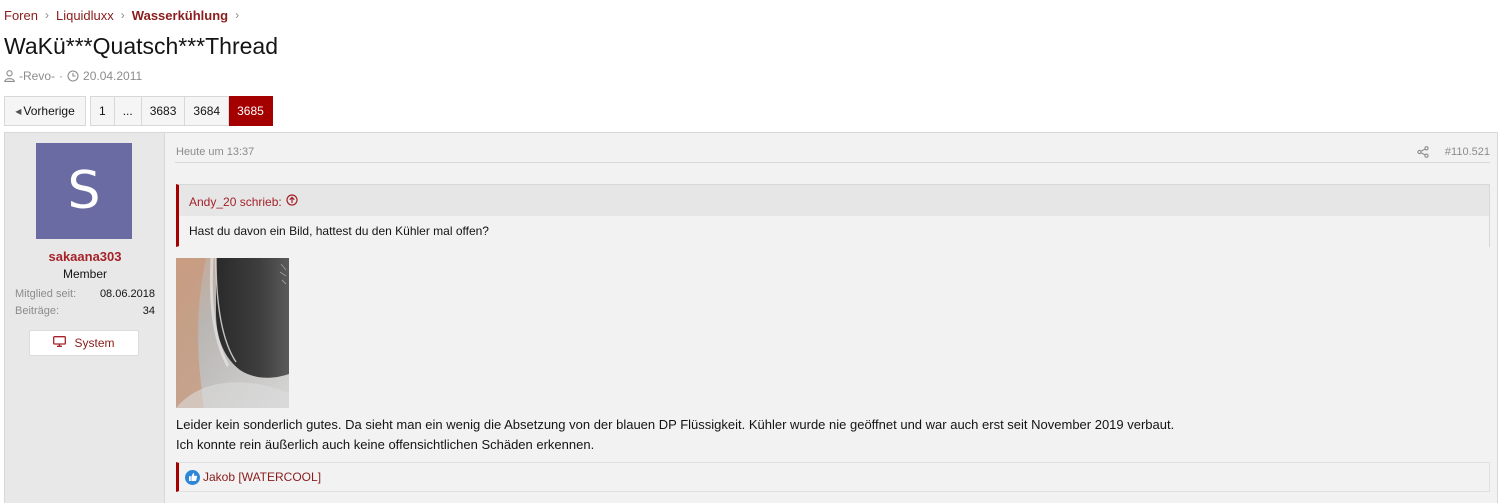 This screenshot has width=1498, height=503. I want to click on triangle-left-icon: ◀, so click(18, 111).